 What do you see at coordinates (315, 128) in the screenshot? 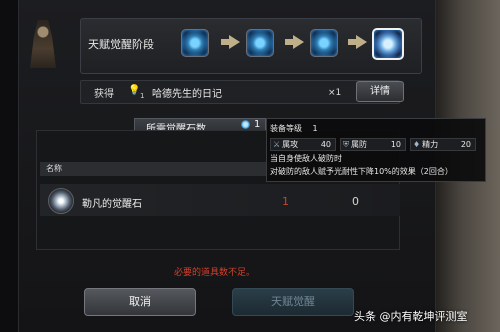
I see `tooltip-level-value: 1` at bounding box center [315, 128].